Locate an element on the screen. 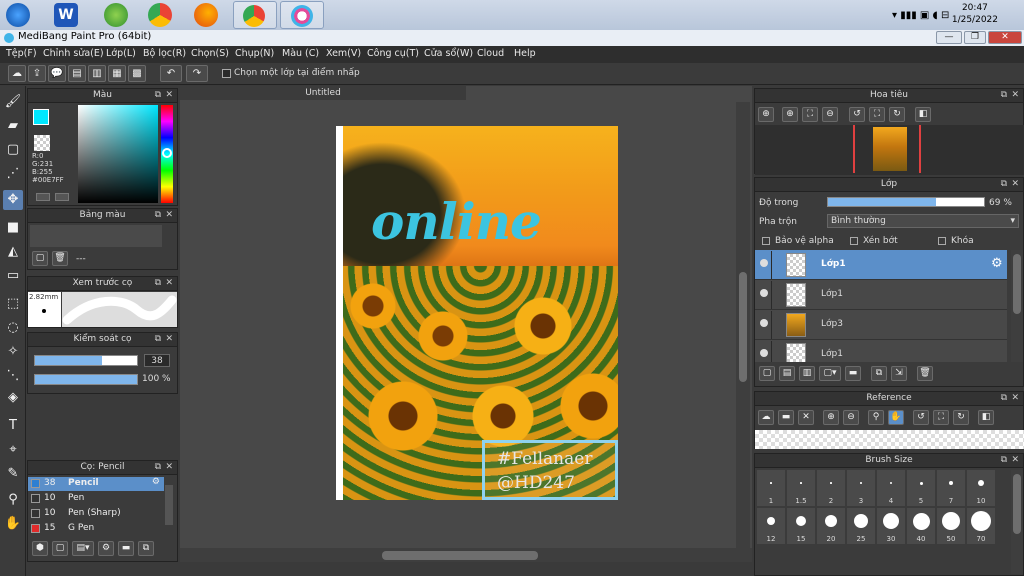 This screenshot has width=1024, height=576. menu-color: Màu (C) is located at coordinates (300, 53).